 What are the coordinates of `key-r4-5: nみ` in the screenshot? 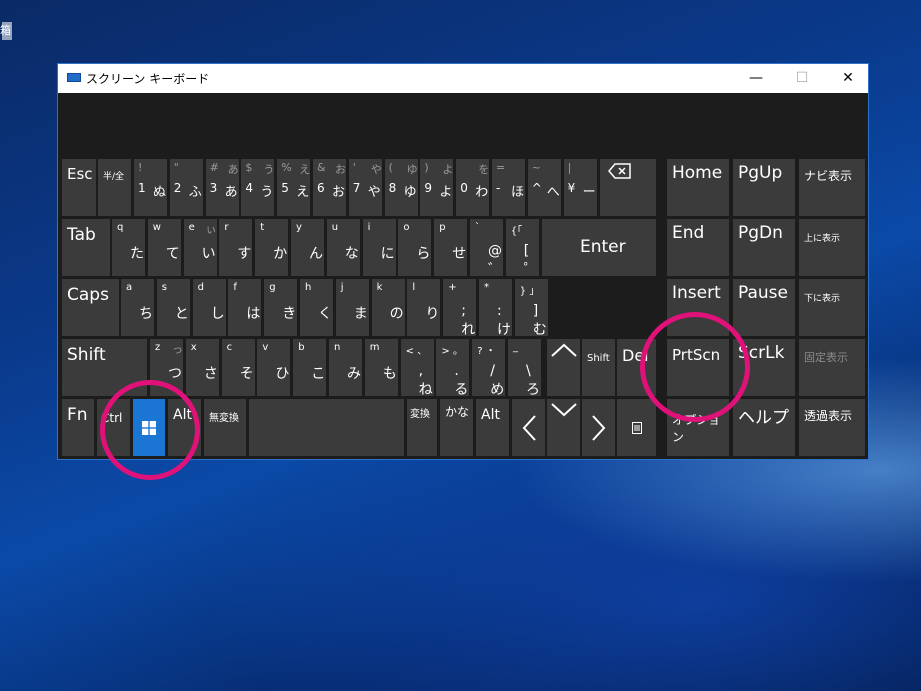 It's located at (345, 367).